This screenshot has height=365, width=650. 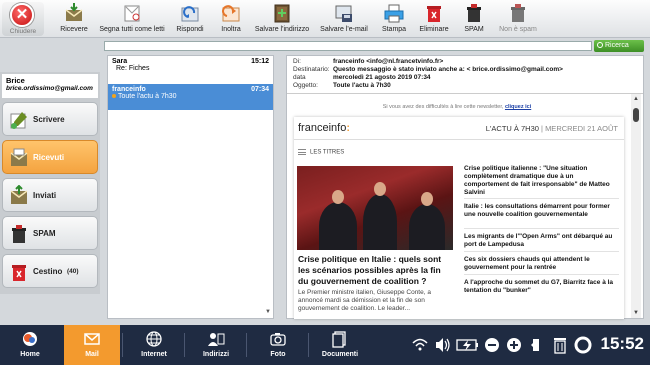 I want to click on zoom-out-icon, so click(x=492, y=345).